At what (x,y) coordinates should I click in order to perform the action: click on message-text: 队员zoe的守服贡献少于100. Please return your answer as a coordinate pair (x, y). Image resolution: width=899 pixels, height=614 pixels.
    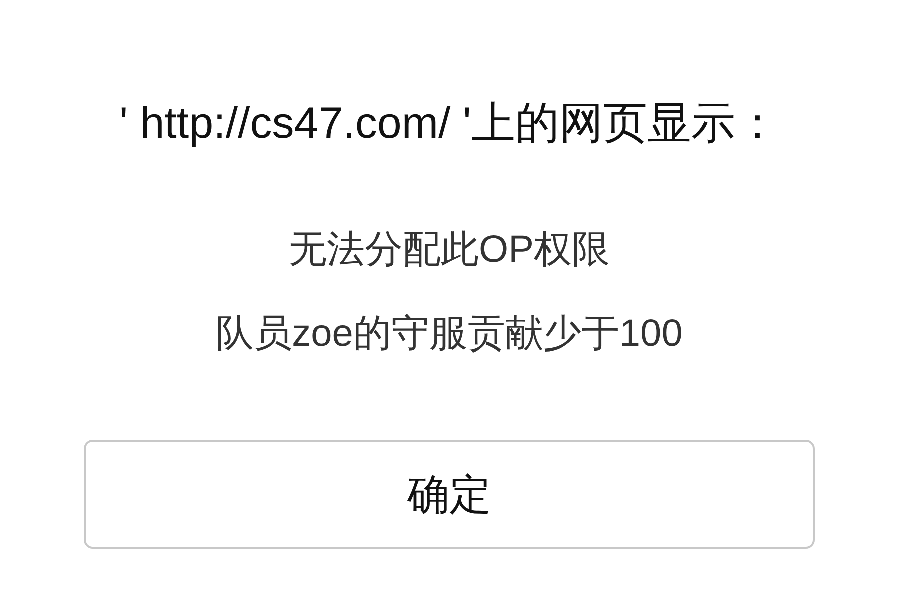
    Looking at the image, I should click on (449, 334).